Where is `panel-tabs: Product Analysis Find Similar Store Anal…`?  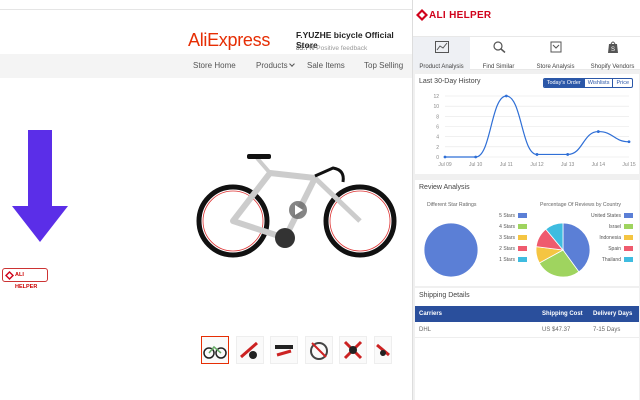 panel-tabs: Product Analysis Find Similar Store Anal… is located at coordinates (526, 53).